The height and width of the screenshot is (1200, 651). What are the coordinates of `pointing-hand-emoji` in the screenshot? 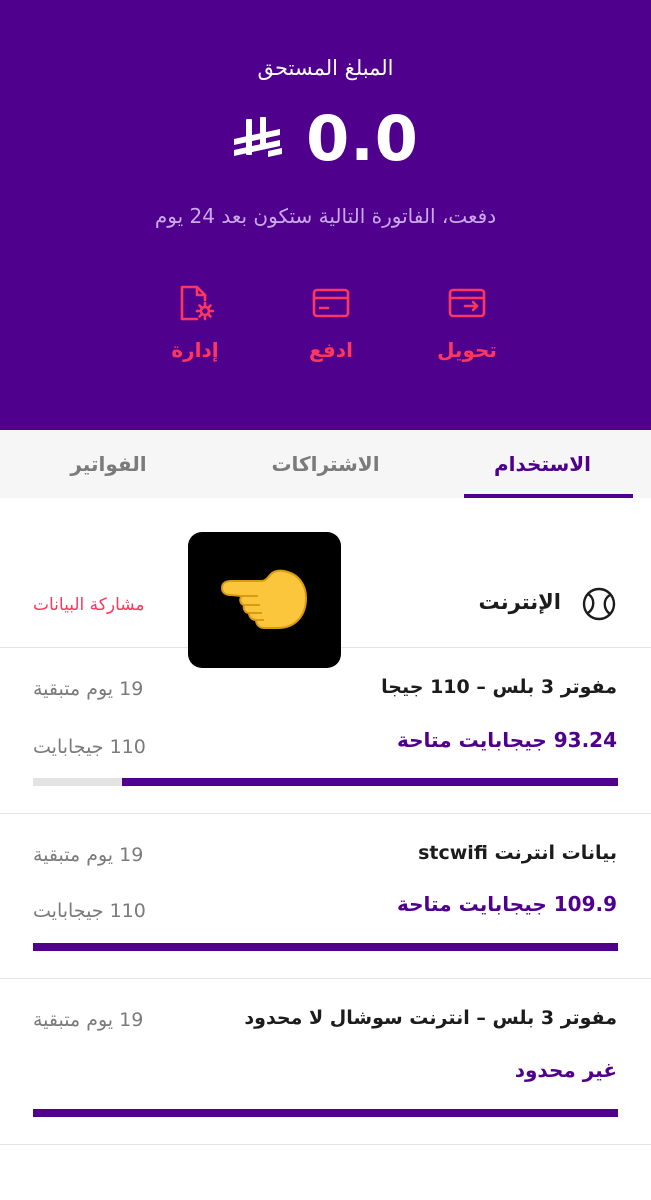 It's located at (264, 599).